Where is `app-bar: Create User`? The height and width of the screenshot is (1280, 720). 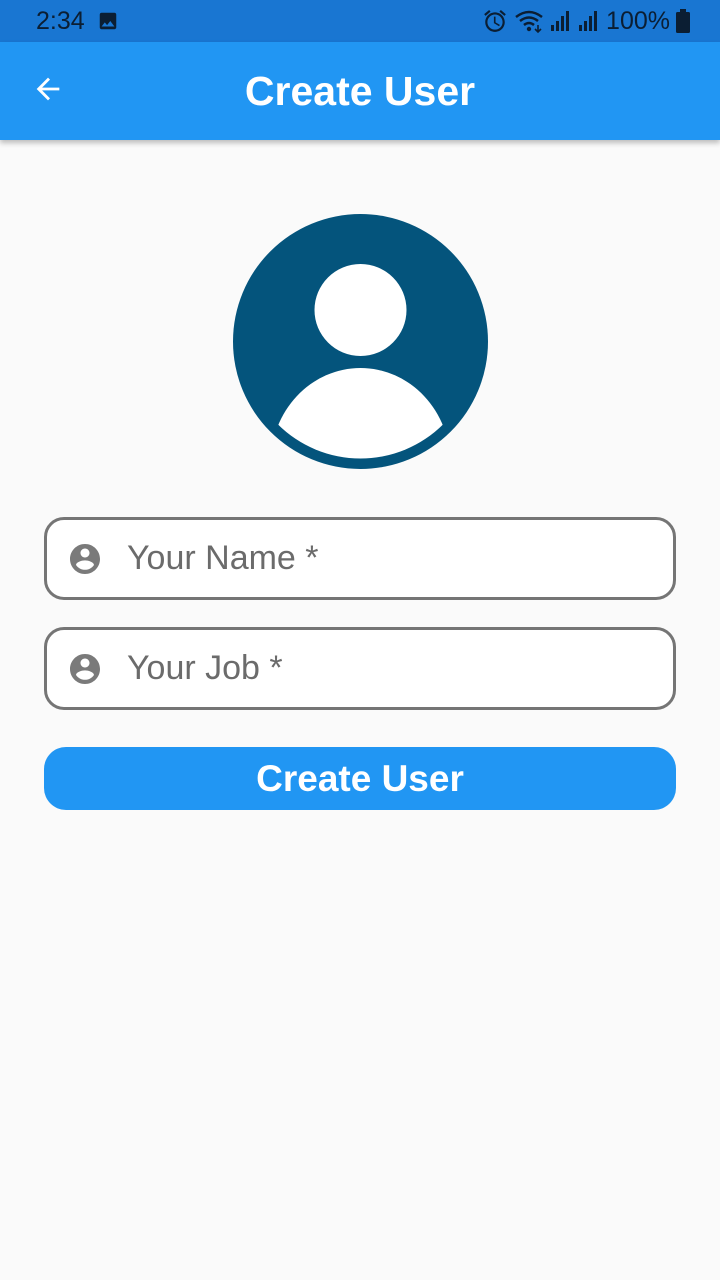 app-bar: Create User is located at coordinates (360, 91).